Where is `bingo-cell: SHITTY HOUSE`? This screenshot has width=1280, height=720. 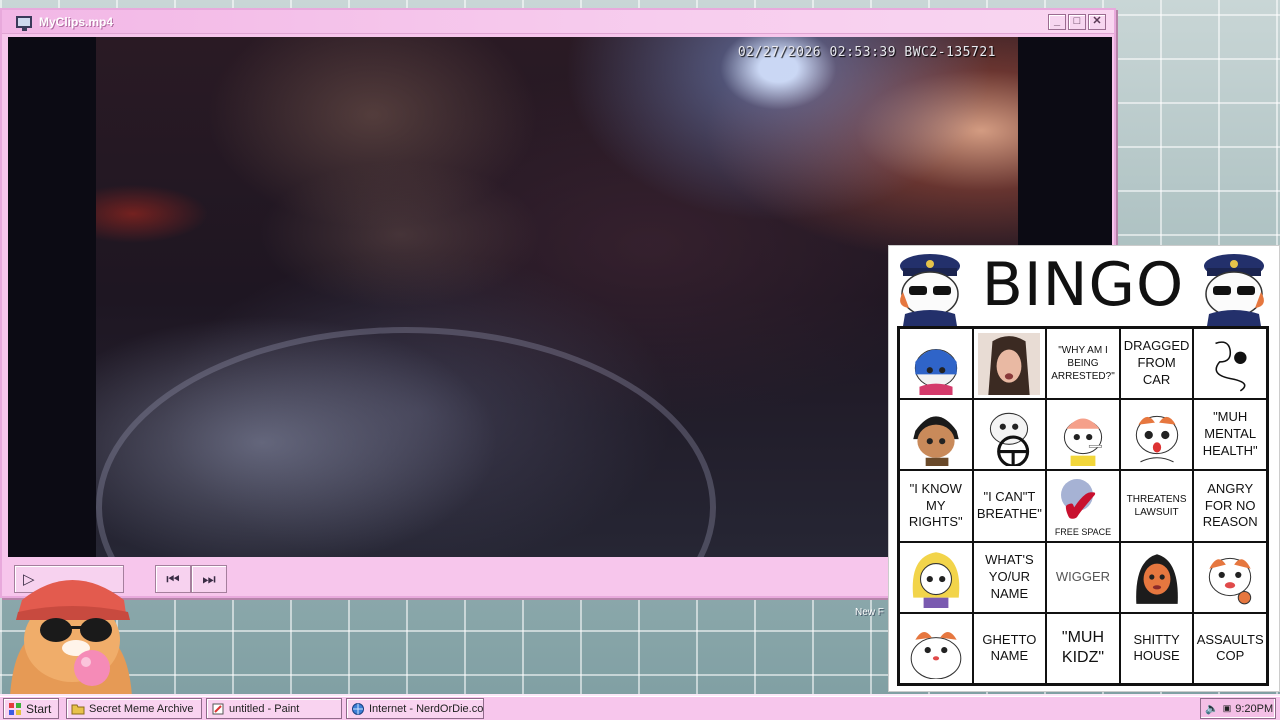 bingo-cell: SHITTY HOUSE is located at coordinates (1156, 648).